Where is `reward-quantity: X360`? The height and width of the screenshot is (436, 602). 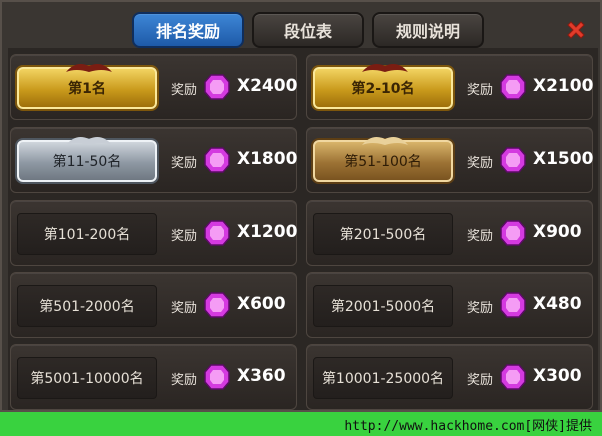 reward-quantity: X360 is located at coordinates (261, 376).